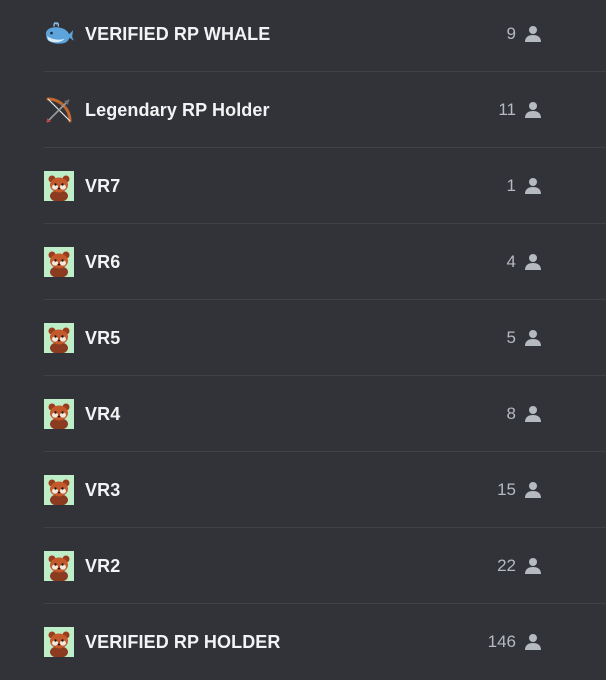 Image resolution: width=606 pixels, height=680 pixels. What do you see at coordinates (506, 565) in the screenshot?
I see `member-count: 22` at bounding box center [506, 565].